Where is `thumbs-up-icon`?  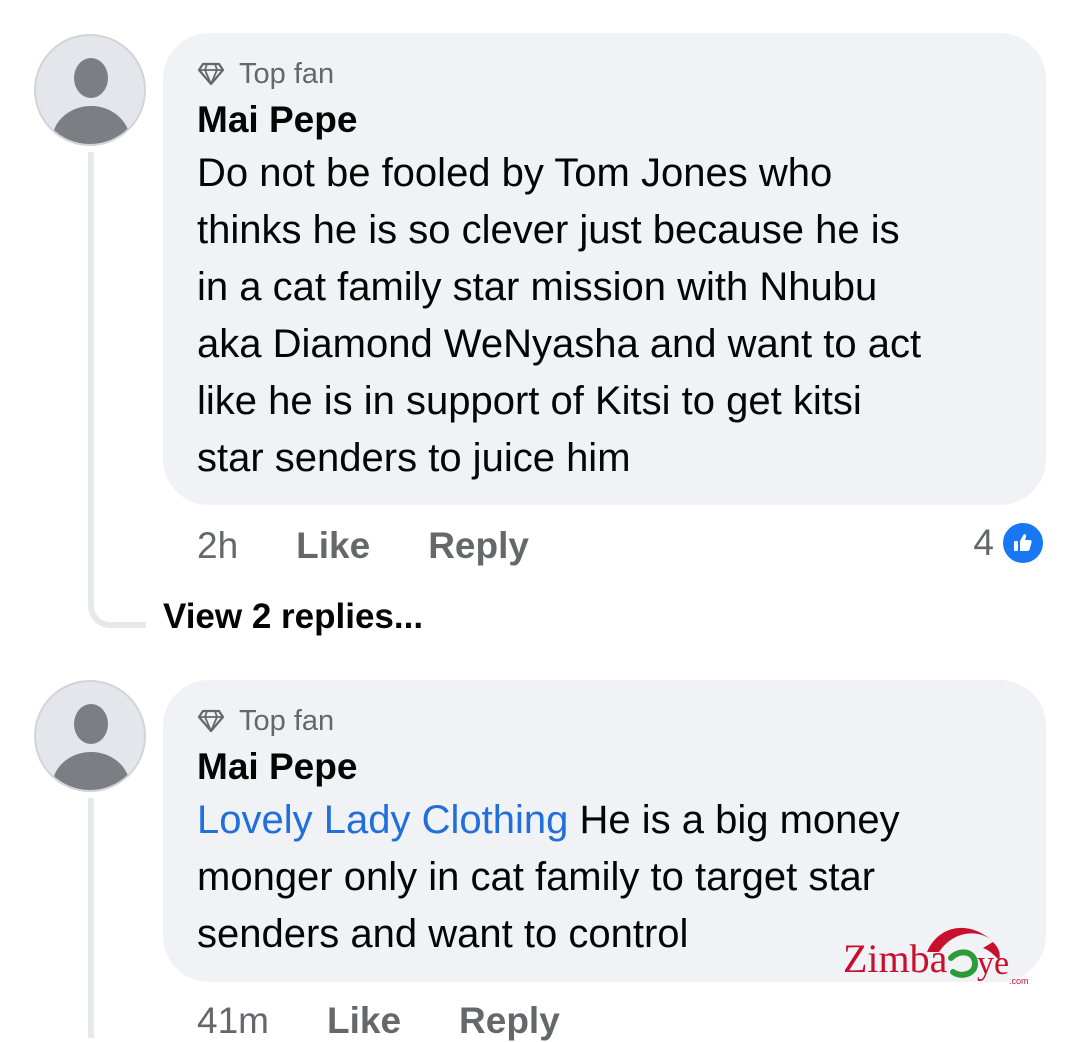
thumbs-up-icon is located at coordinates (1023, 543).